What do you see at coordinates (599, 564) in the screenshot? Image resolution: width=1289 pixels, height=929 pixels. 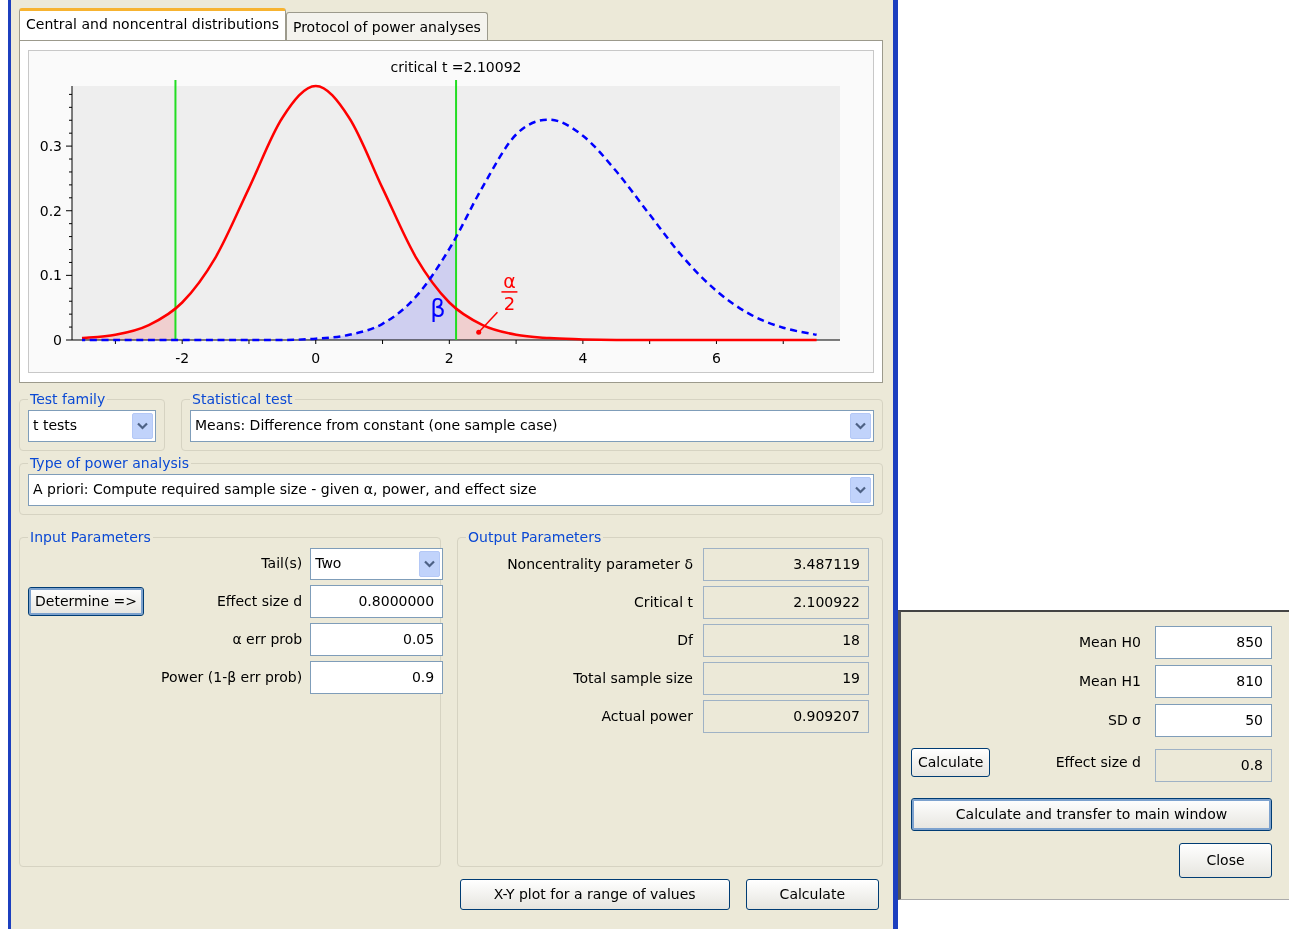 I see `field-label: Noncentrality parameter δ` at bounding box center [599, 564].